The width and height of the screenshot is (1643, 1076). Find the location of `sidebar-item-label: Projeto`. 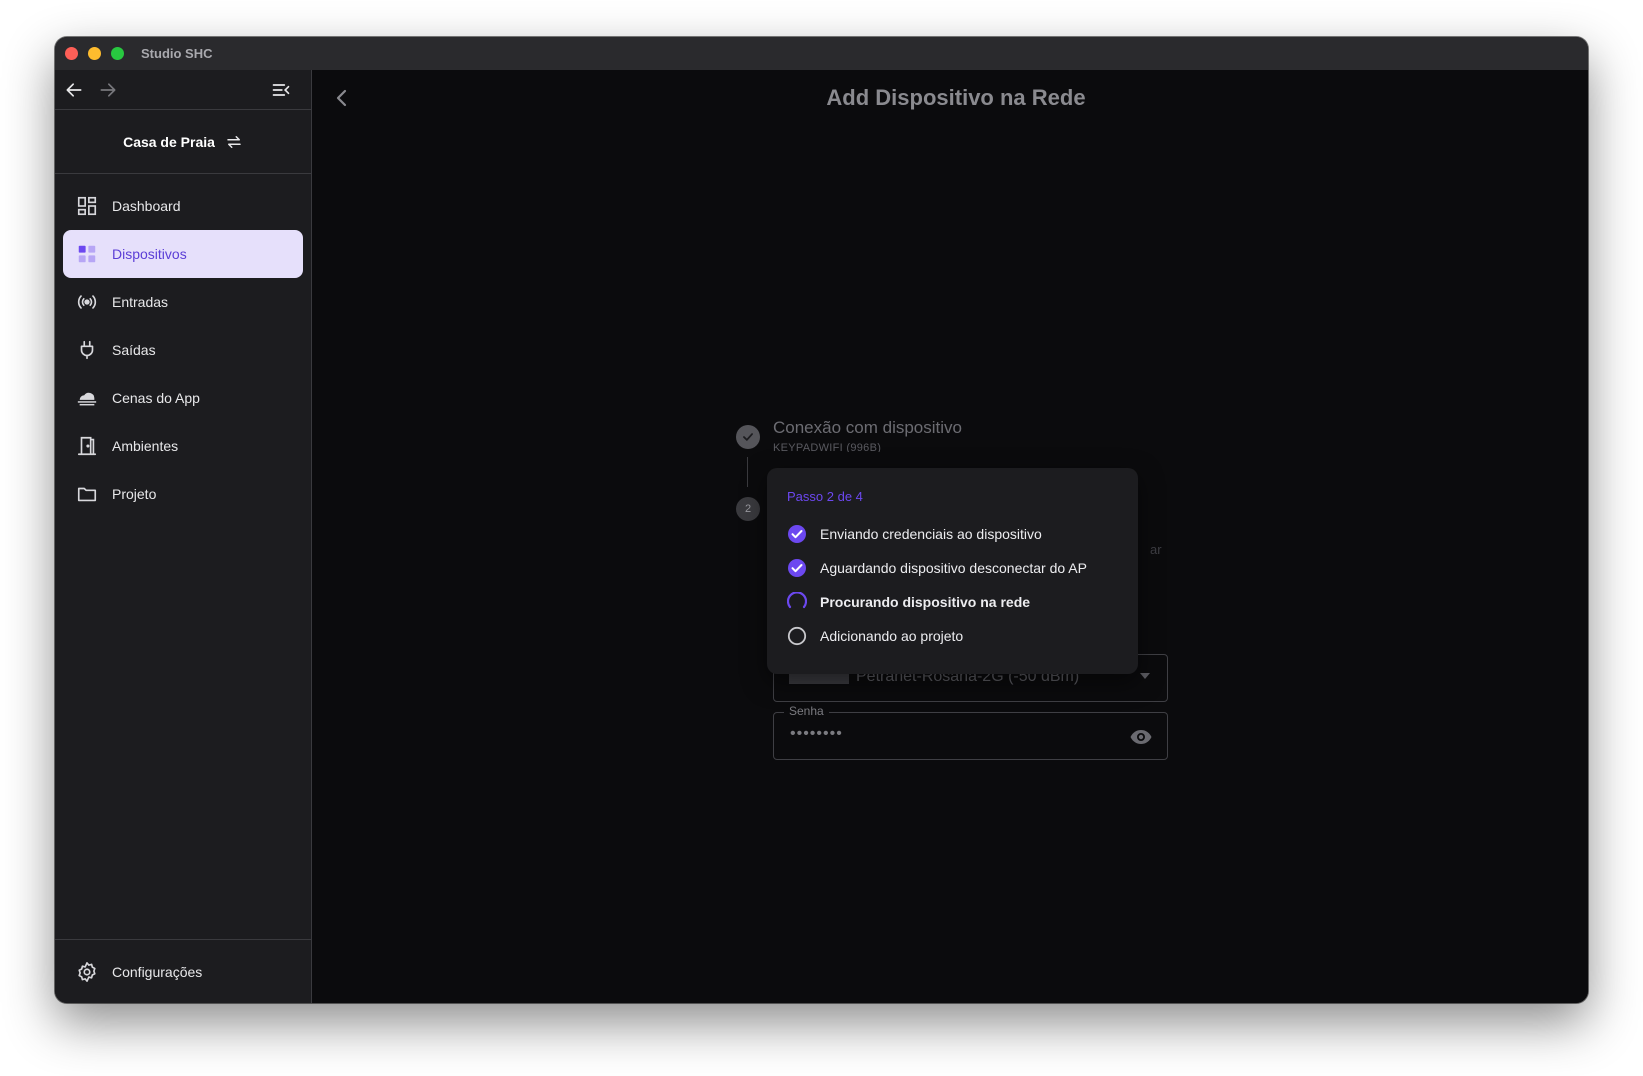

sidebar-item-label: Projeto is located at coordinates (134, 494).